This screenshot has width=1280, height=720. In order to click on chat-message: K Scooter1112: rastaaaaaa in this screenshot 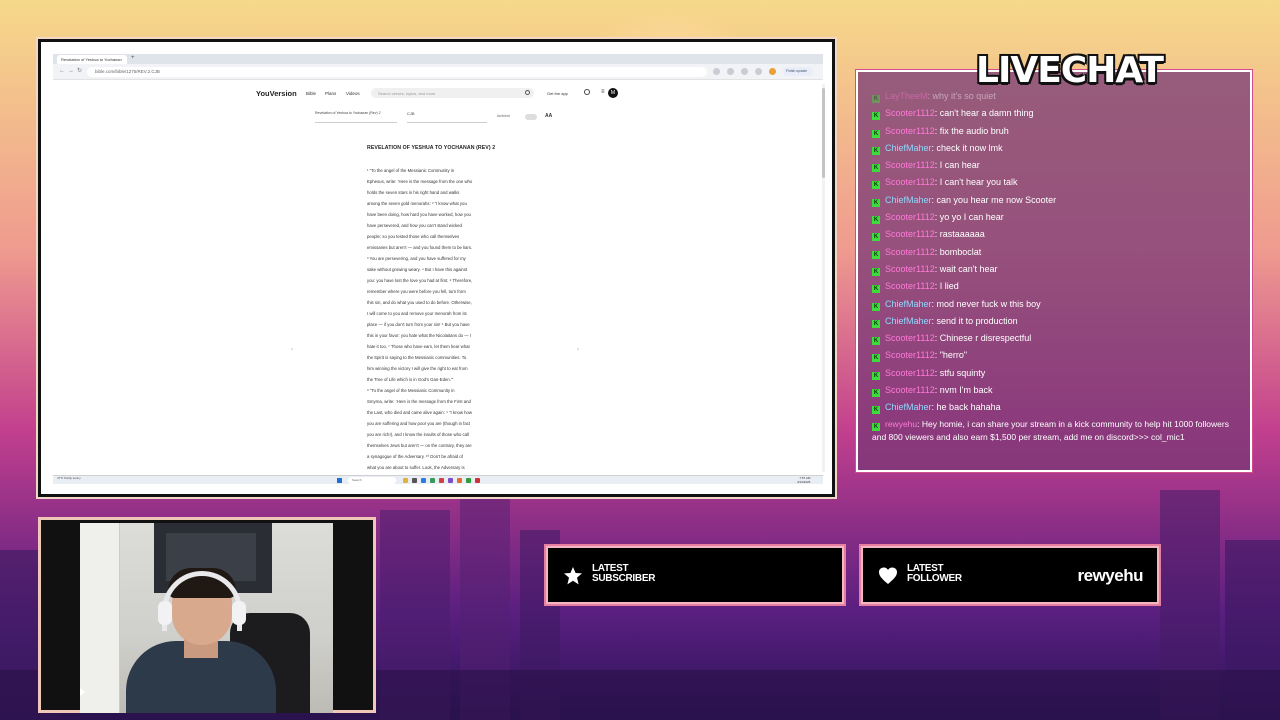, I will do `click(1057, 234)`.